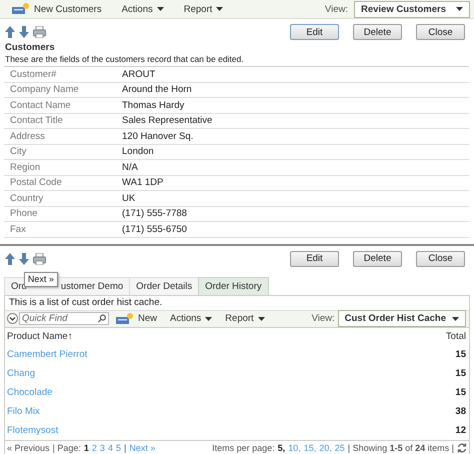  I want to click on field-value: London, so click(138, 152).